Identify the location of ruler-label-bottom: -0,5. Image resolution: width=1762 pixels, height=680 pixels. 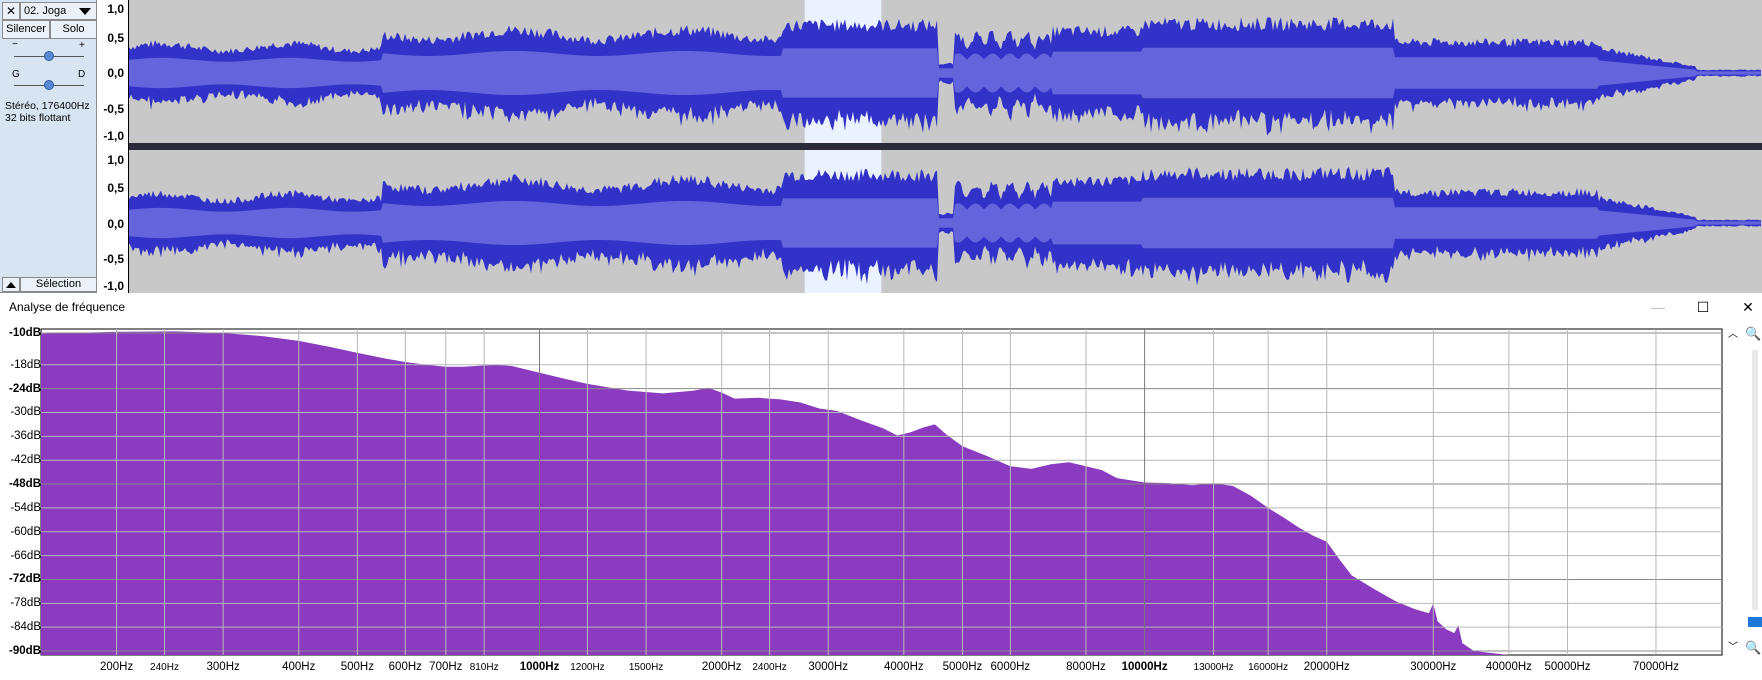
(113, 259).